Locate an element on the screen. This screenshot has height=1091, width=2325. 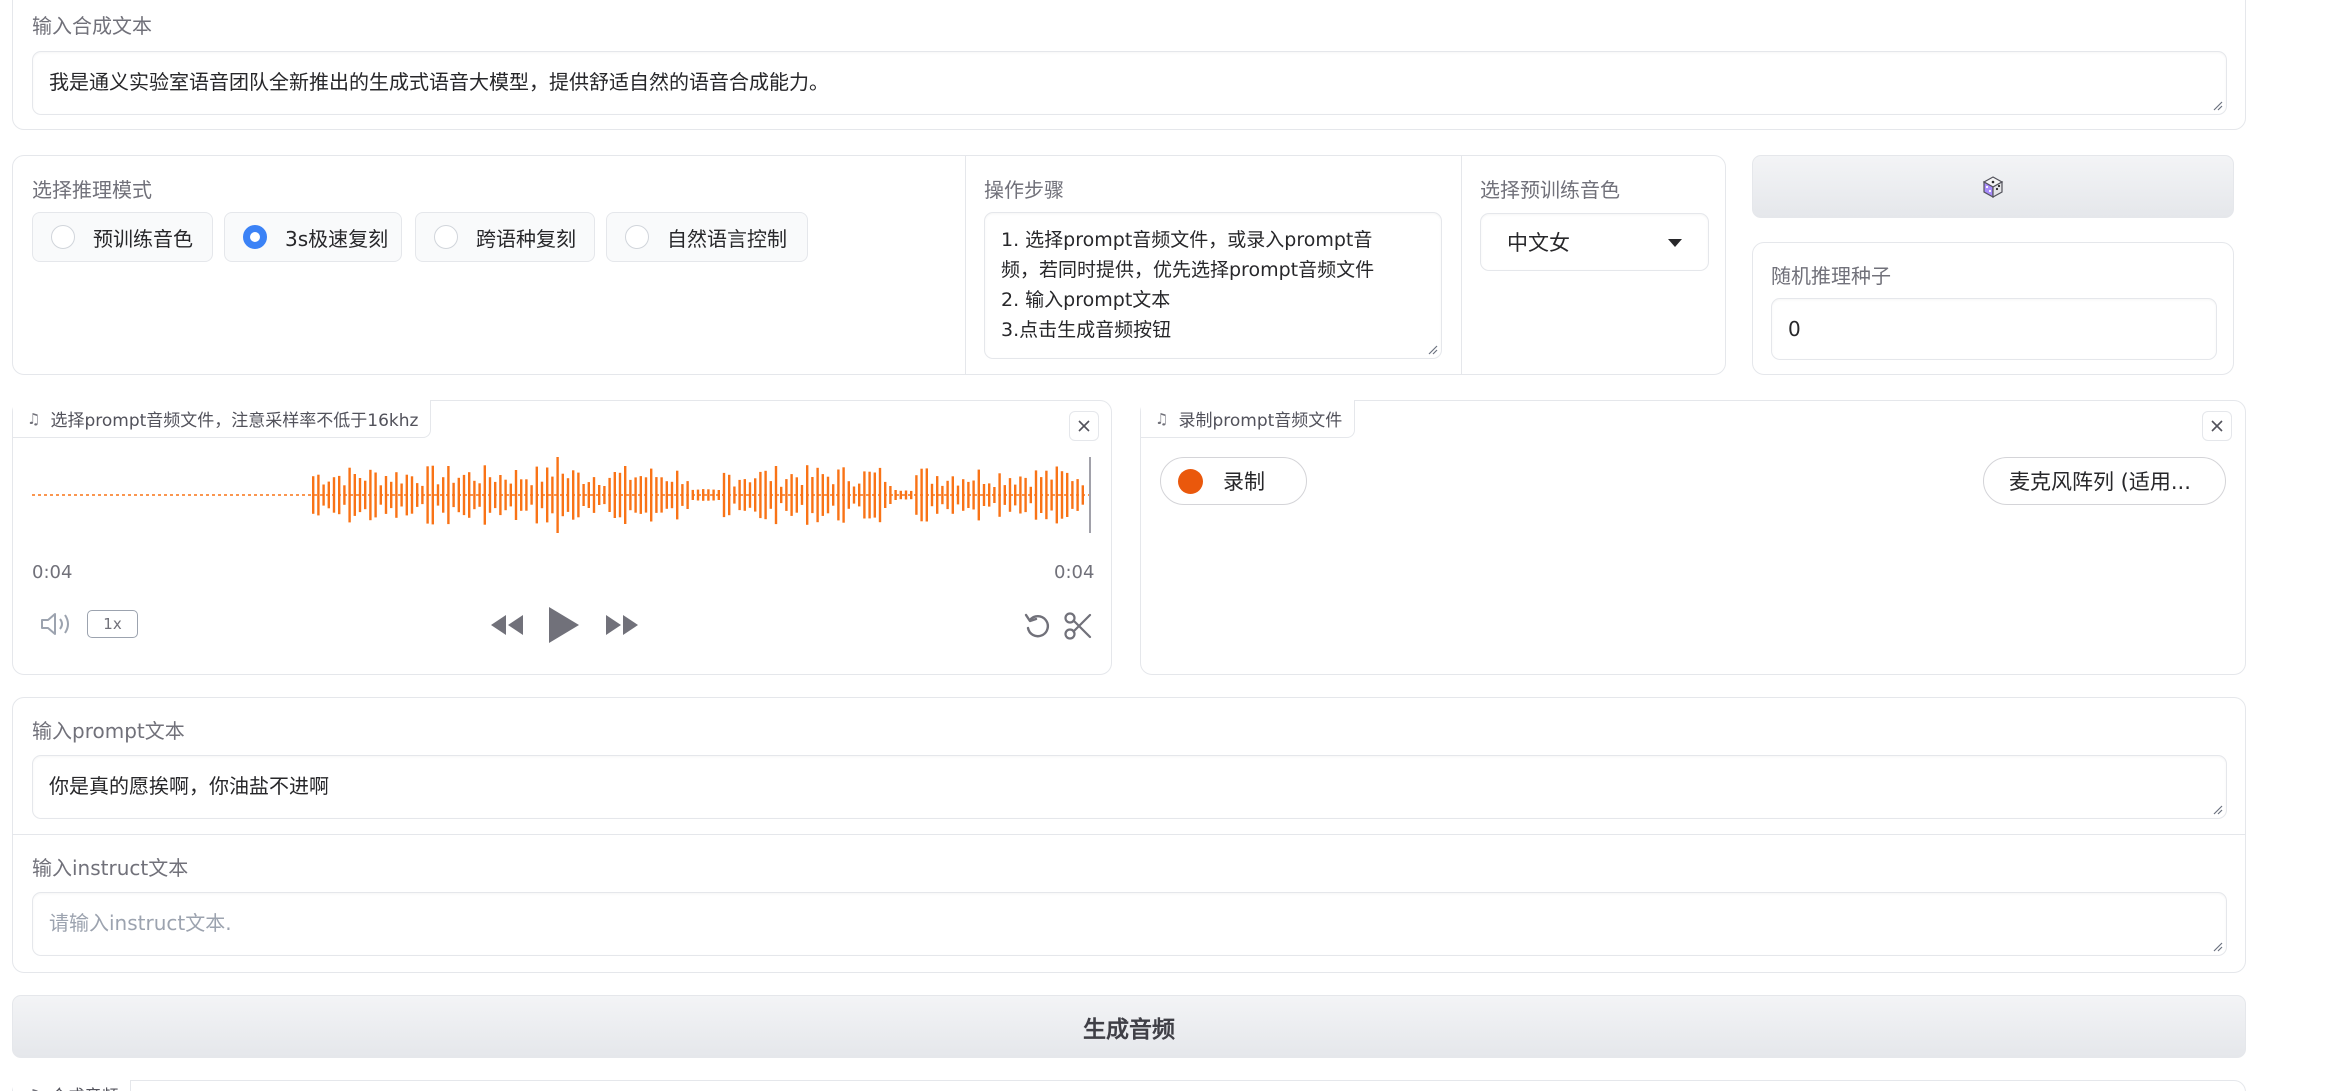
clear-recording-button is located at coordinates (2217, 426).